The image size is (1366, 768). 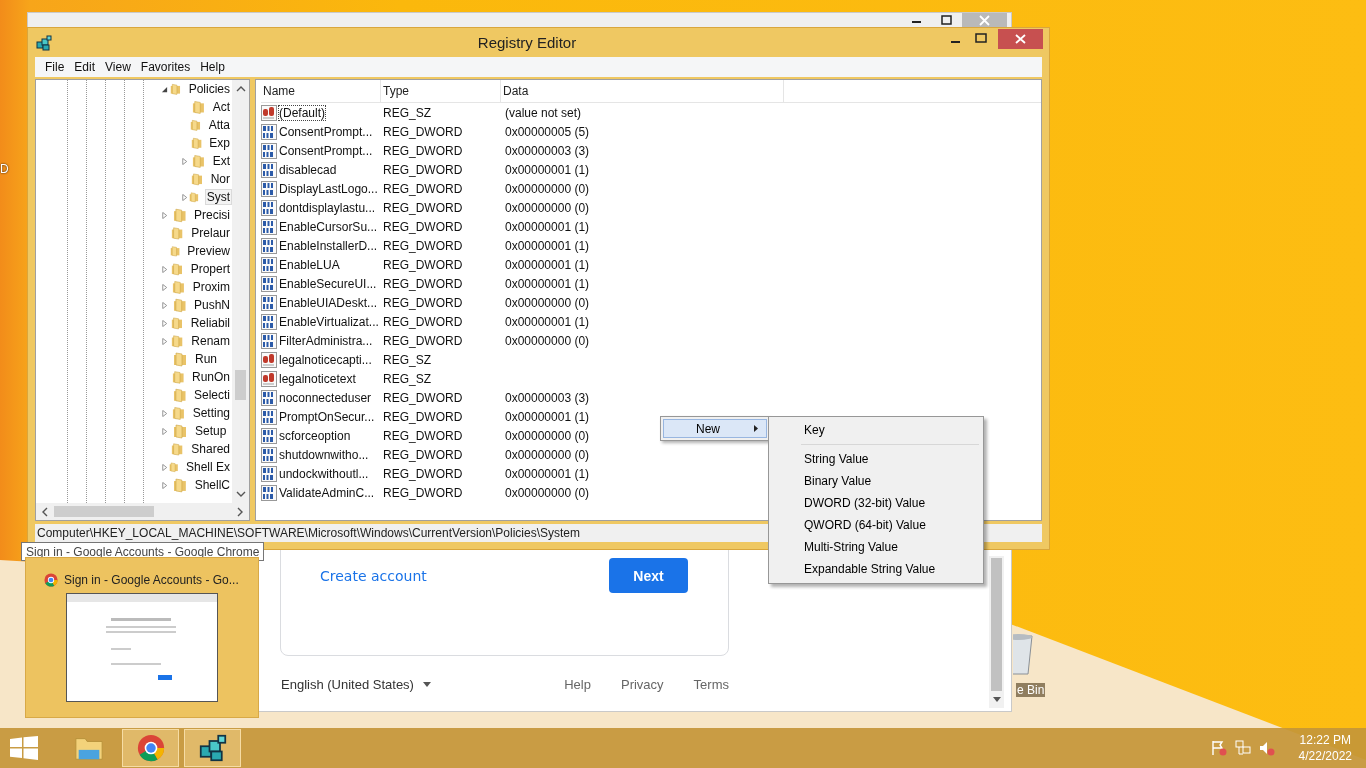 I want to click on windows-logo-icon, so click(x=24, y=748).